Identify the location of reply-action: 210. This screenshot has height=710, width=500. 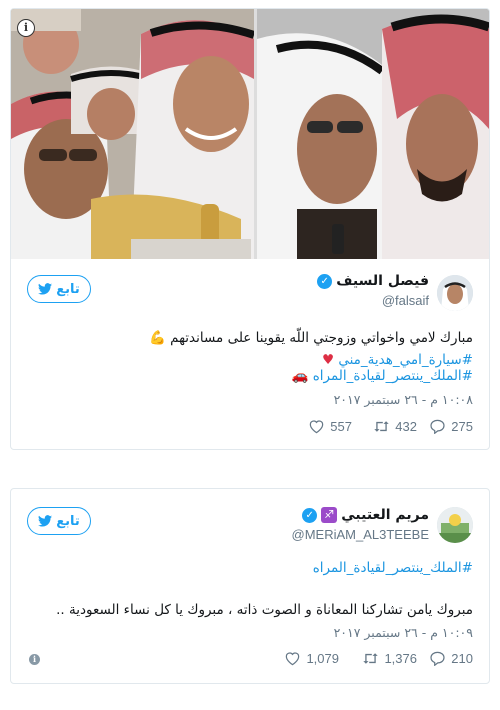
(451, 658).